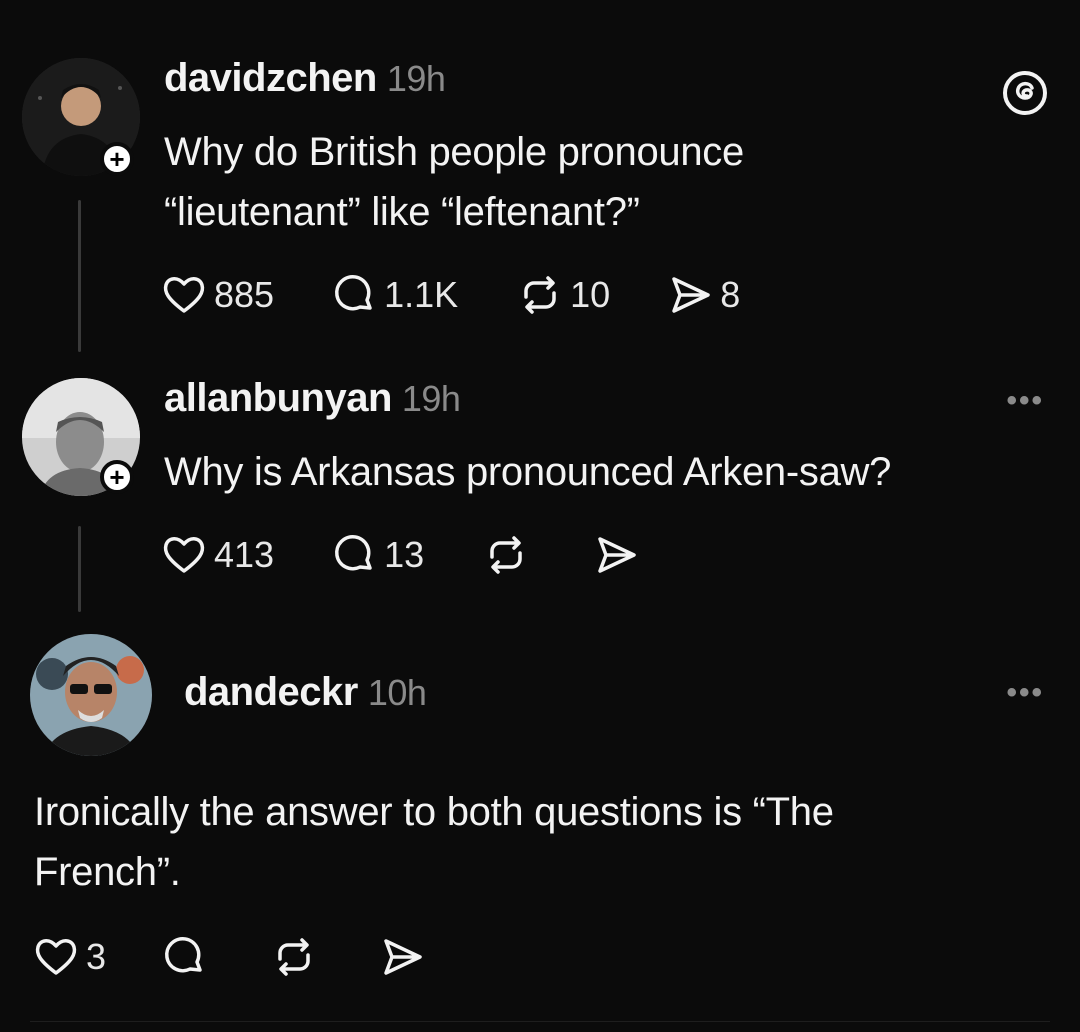  What do you see at coordinates (263, 957) in the screenshot?
I see `post-actions: 3` at bounding box center [263, 957].